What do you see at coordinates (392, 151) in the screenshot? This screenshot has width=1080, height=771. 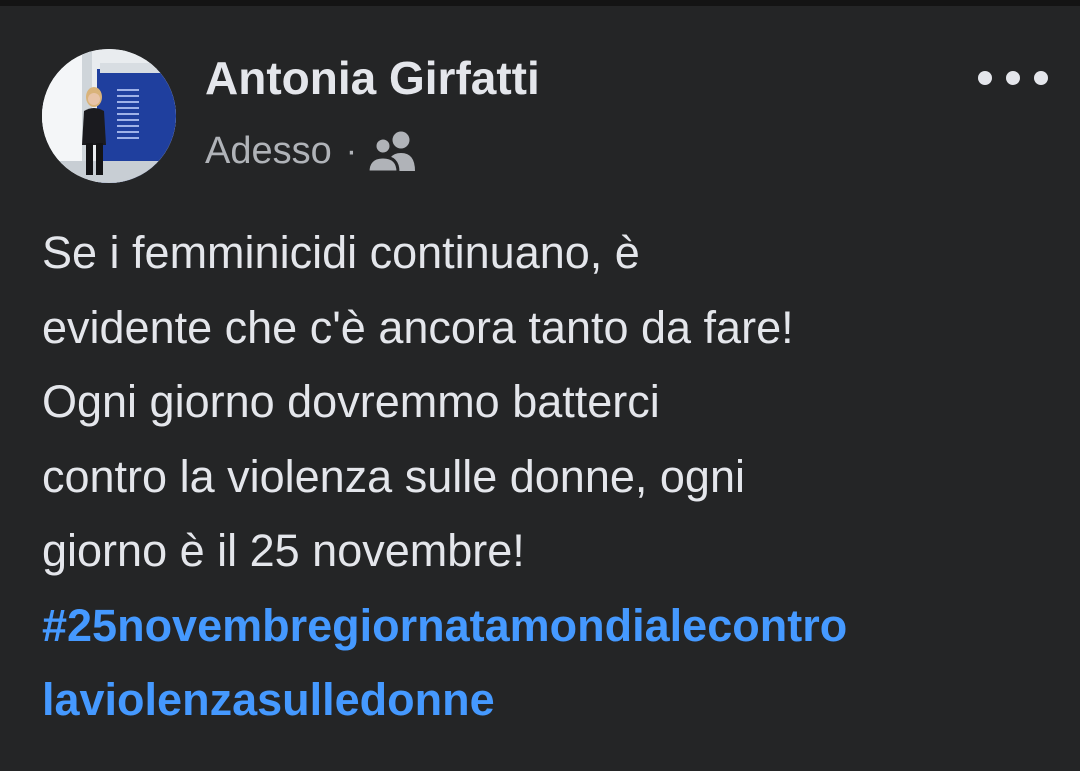 I see `friends-icon` at bounding box center [392, 151].